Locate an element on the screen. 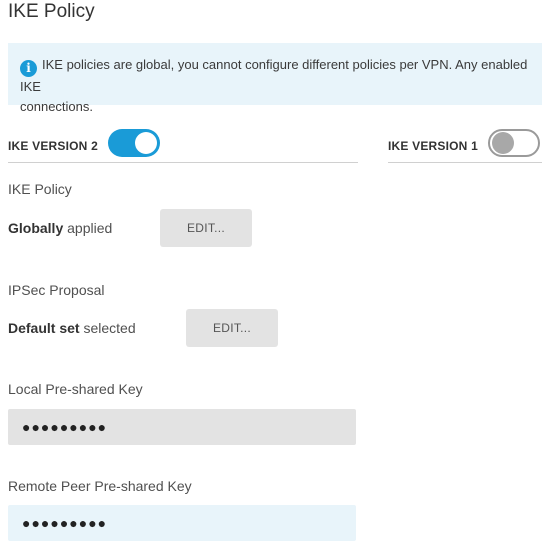  ike-policy-label: IKE Policy is located at coordinates (40, 189).